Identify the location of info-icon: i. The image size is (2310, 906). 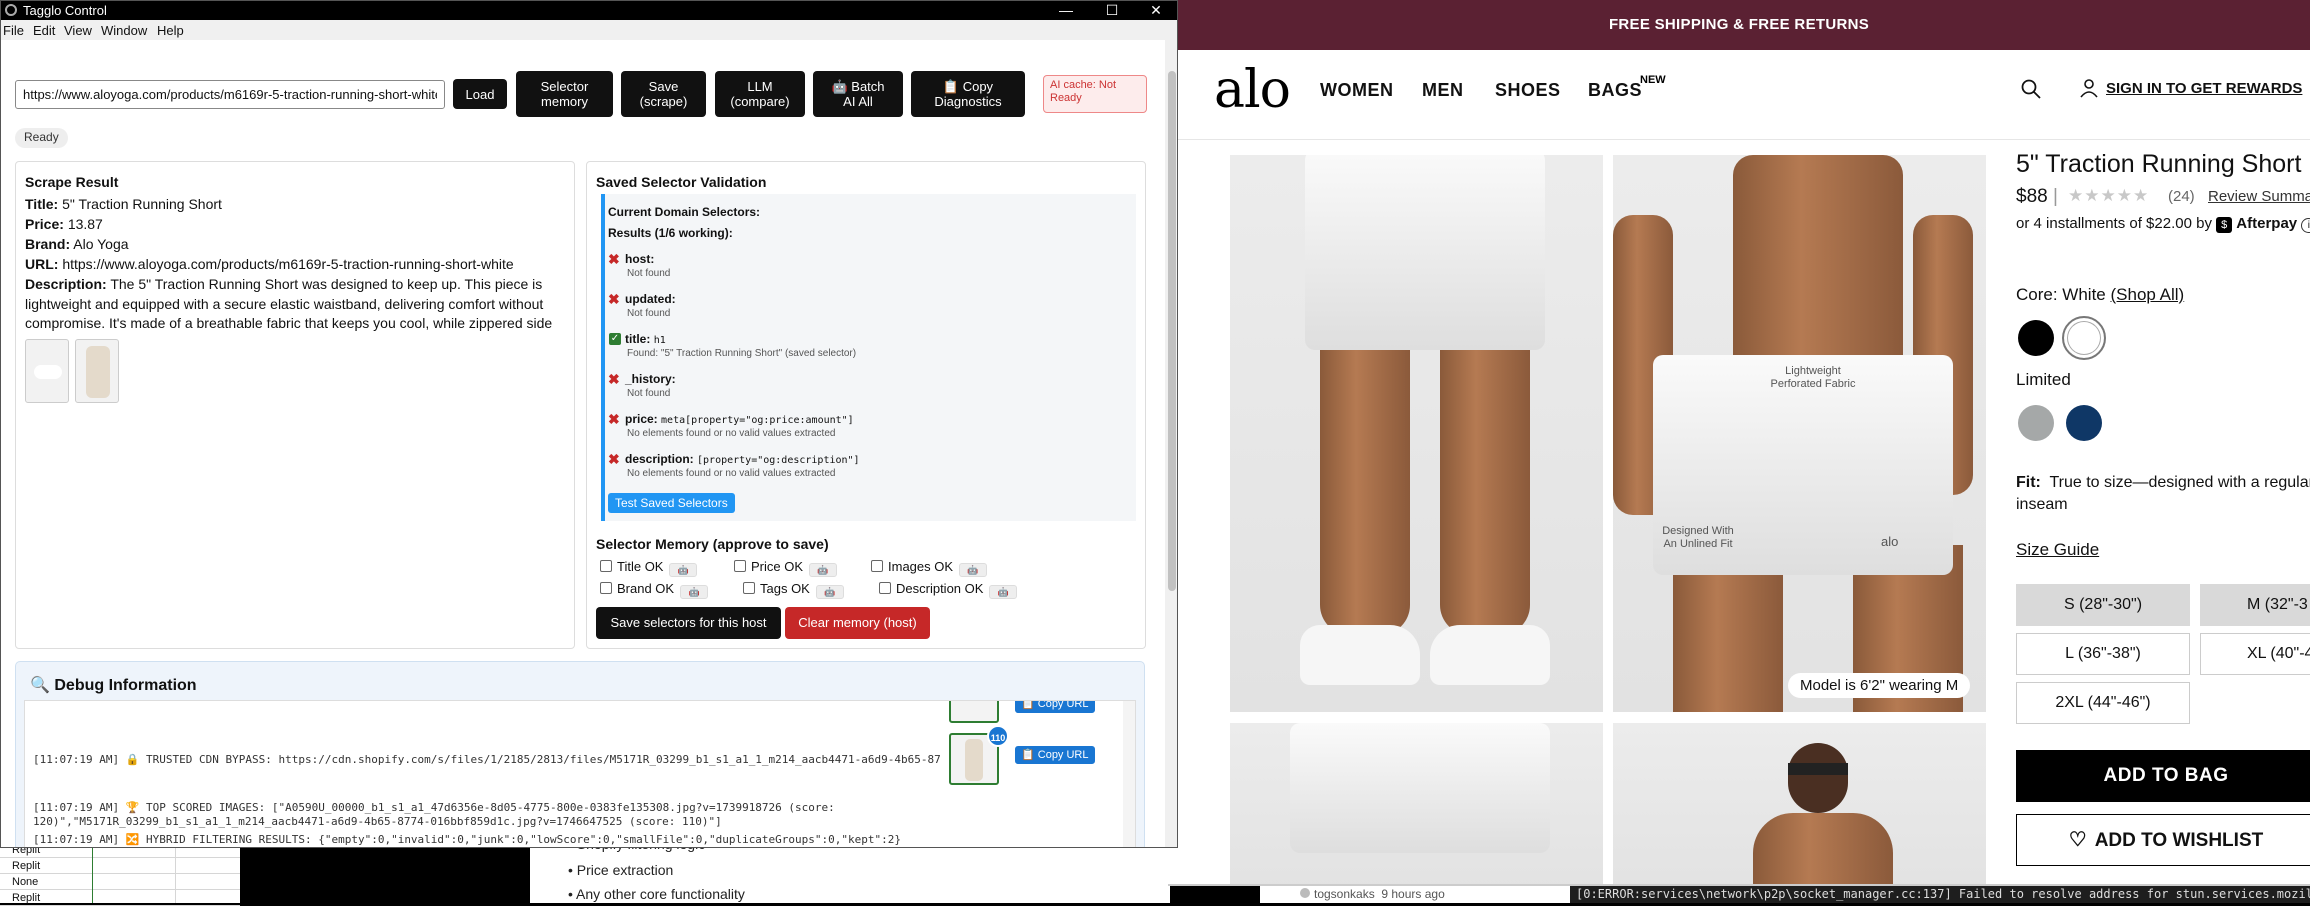
(2305, 225).